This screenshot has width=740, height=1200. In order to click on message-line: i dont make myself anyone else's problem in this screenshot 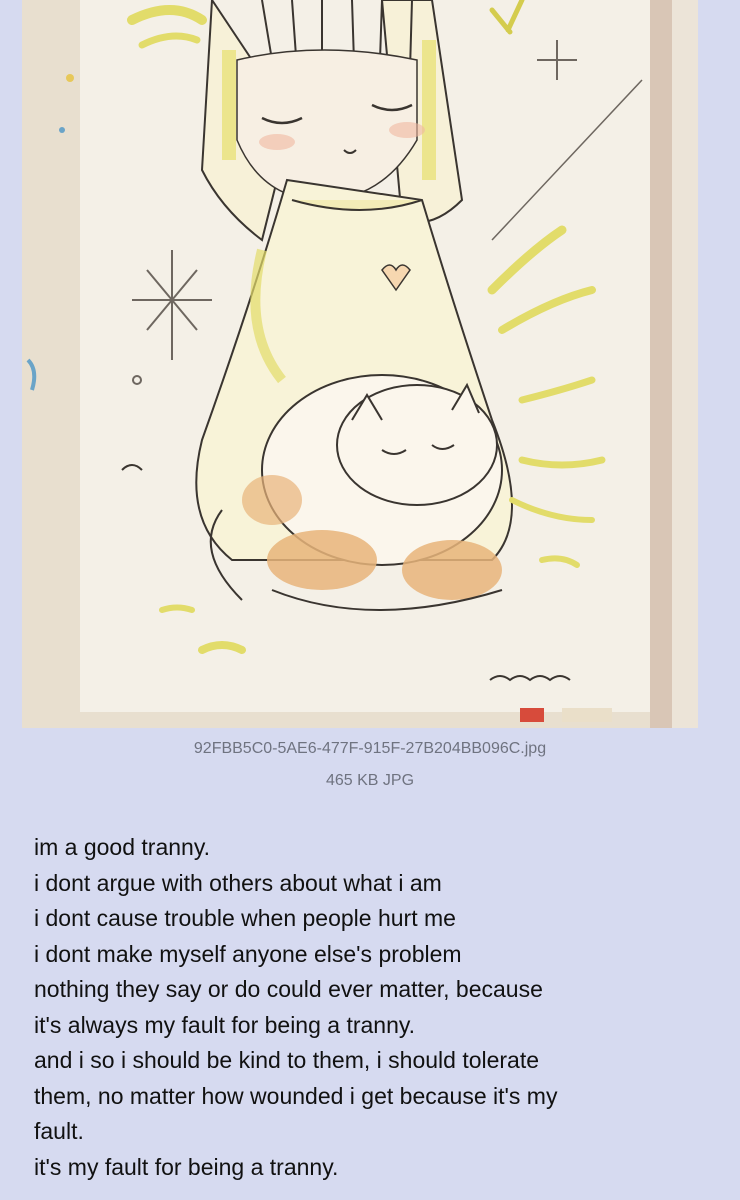, I will do `click(248, 953)`.